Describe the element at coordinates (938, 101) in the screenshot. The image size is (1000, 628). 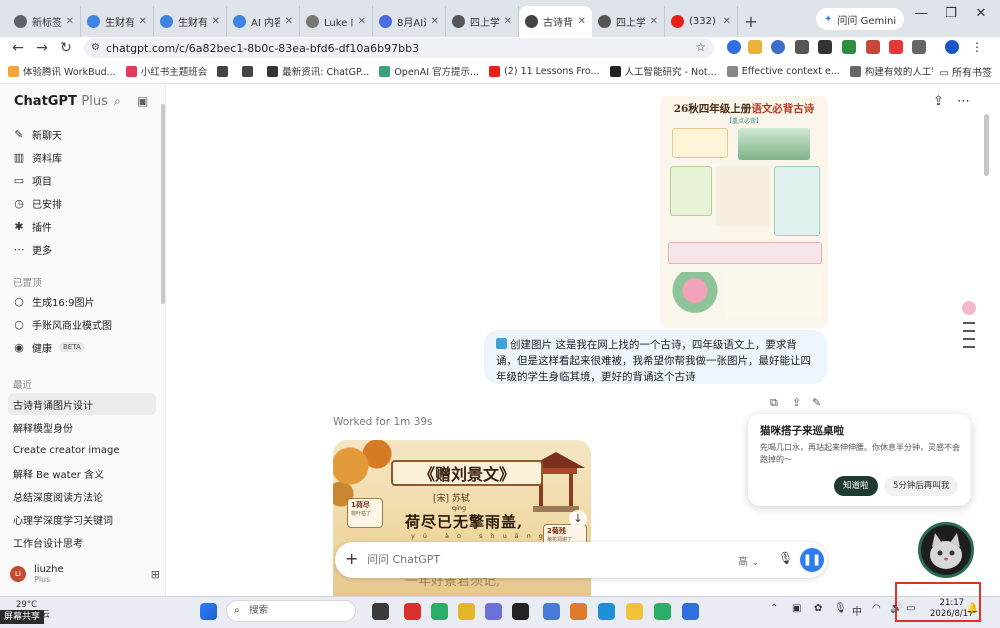
I see `share-icon: ⇪` at that location.